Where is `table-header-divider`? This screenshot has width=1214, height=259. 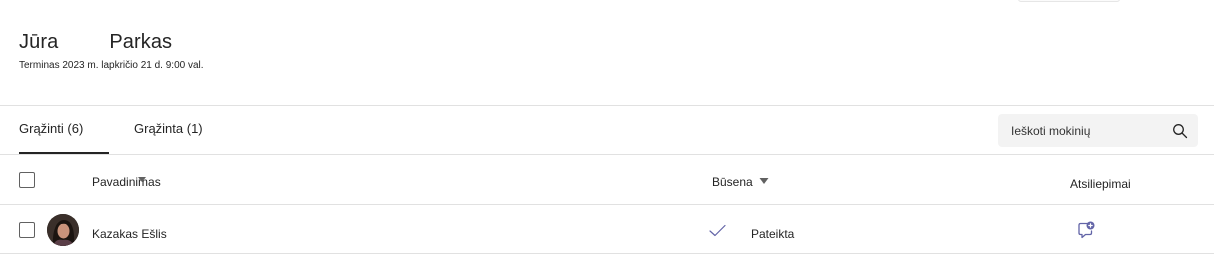
table-header-divider is located at coordinates (607, 204).